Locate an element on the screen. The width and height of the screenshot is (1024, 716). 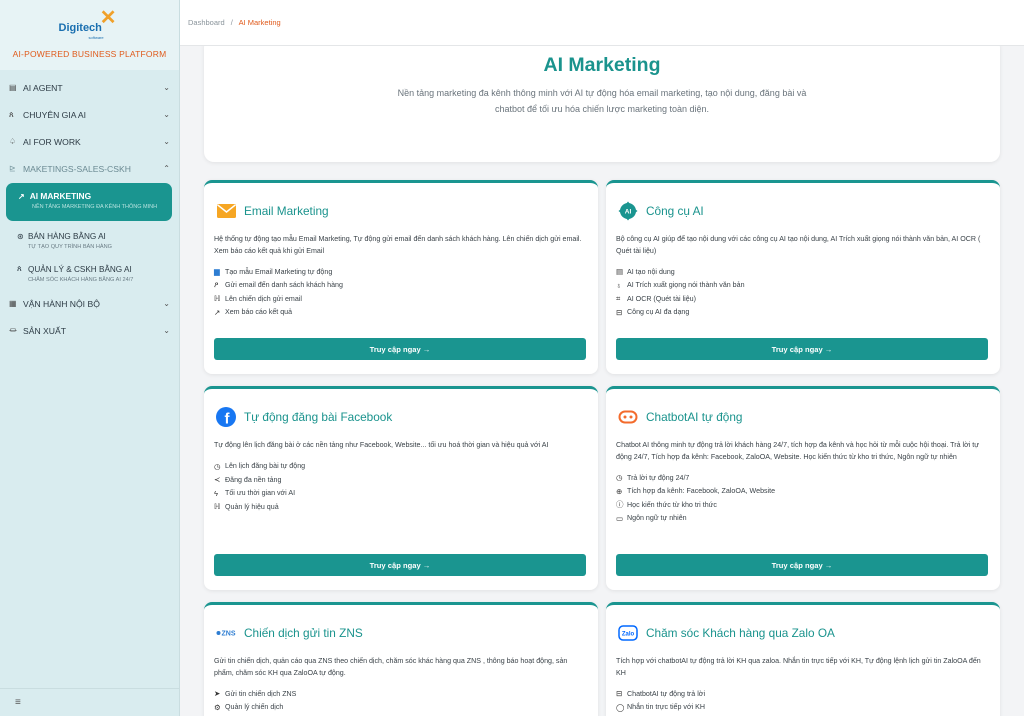
sidebar-item-label: AI FOR WORK is located at coordinates (52, 141).